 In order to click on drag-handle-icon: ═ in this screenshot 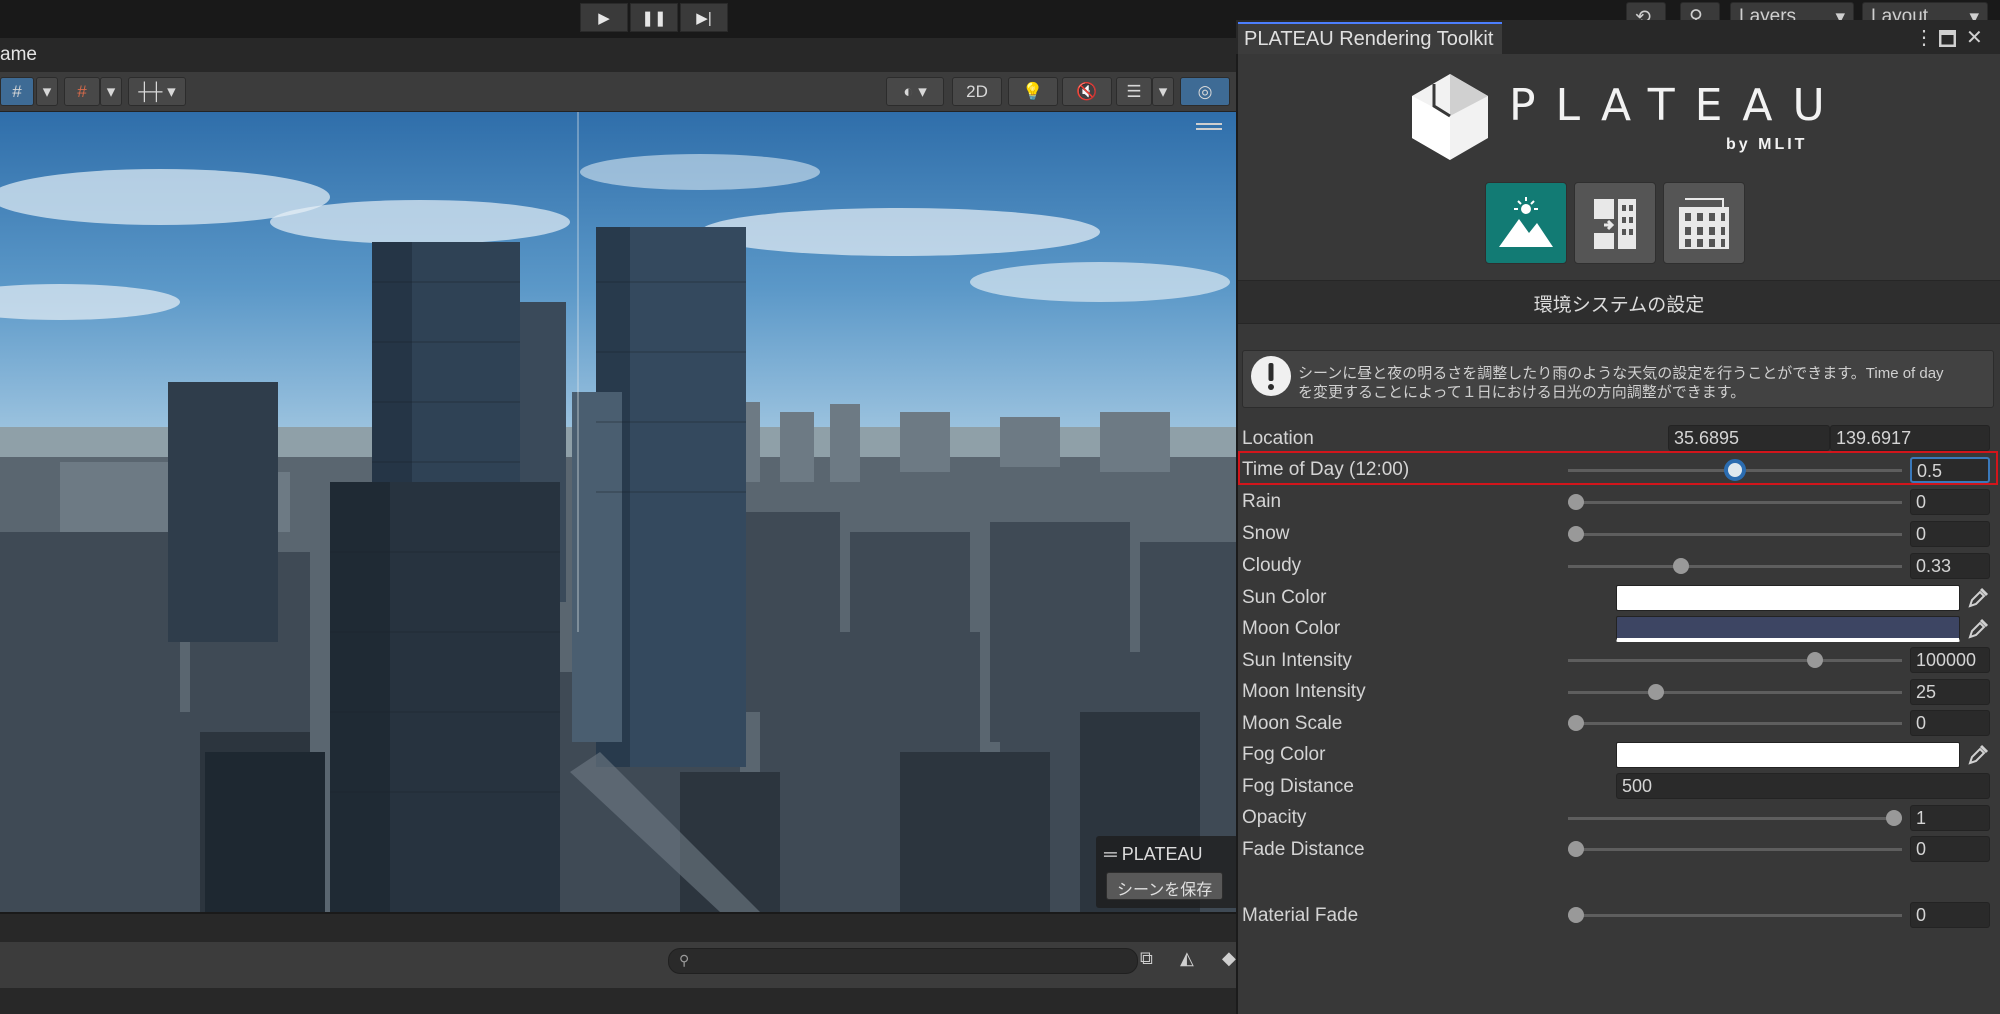, I will do `click(1113, 854)`.